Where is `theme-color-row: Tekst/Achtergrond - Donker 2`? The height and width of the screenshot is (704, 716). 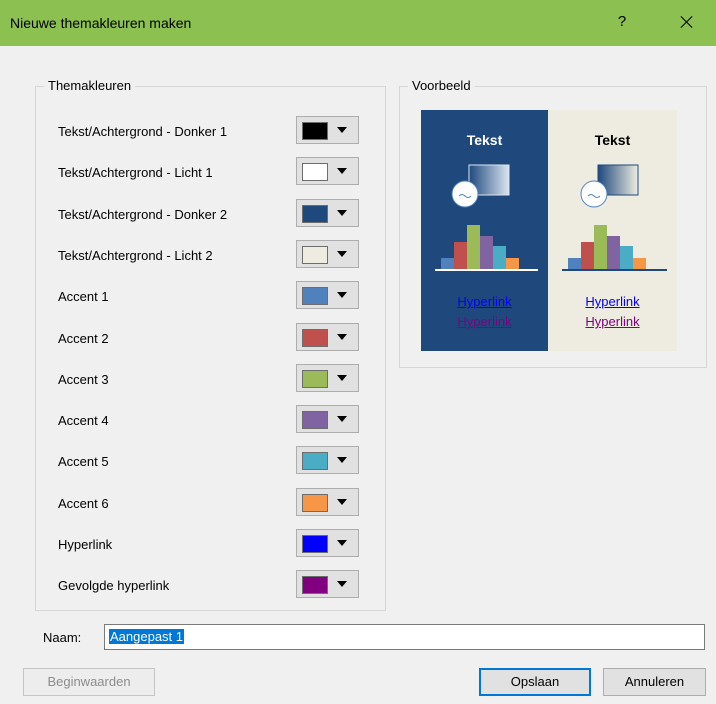
theme-color-row: Tekst/Achtergrond - Donker 2 is located at coordinates (213, 214).